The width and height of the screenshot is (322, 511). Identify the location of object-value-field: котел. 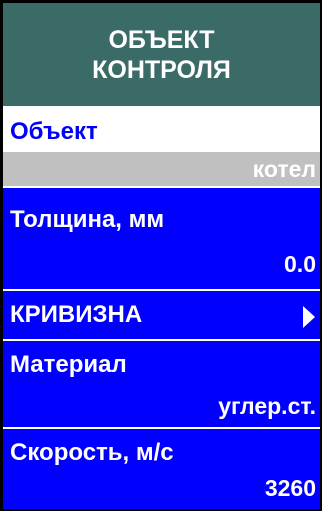
(161, 169).